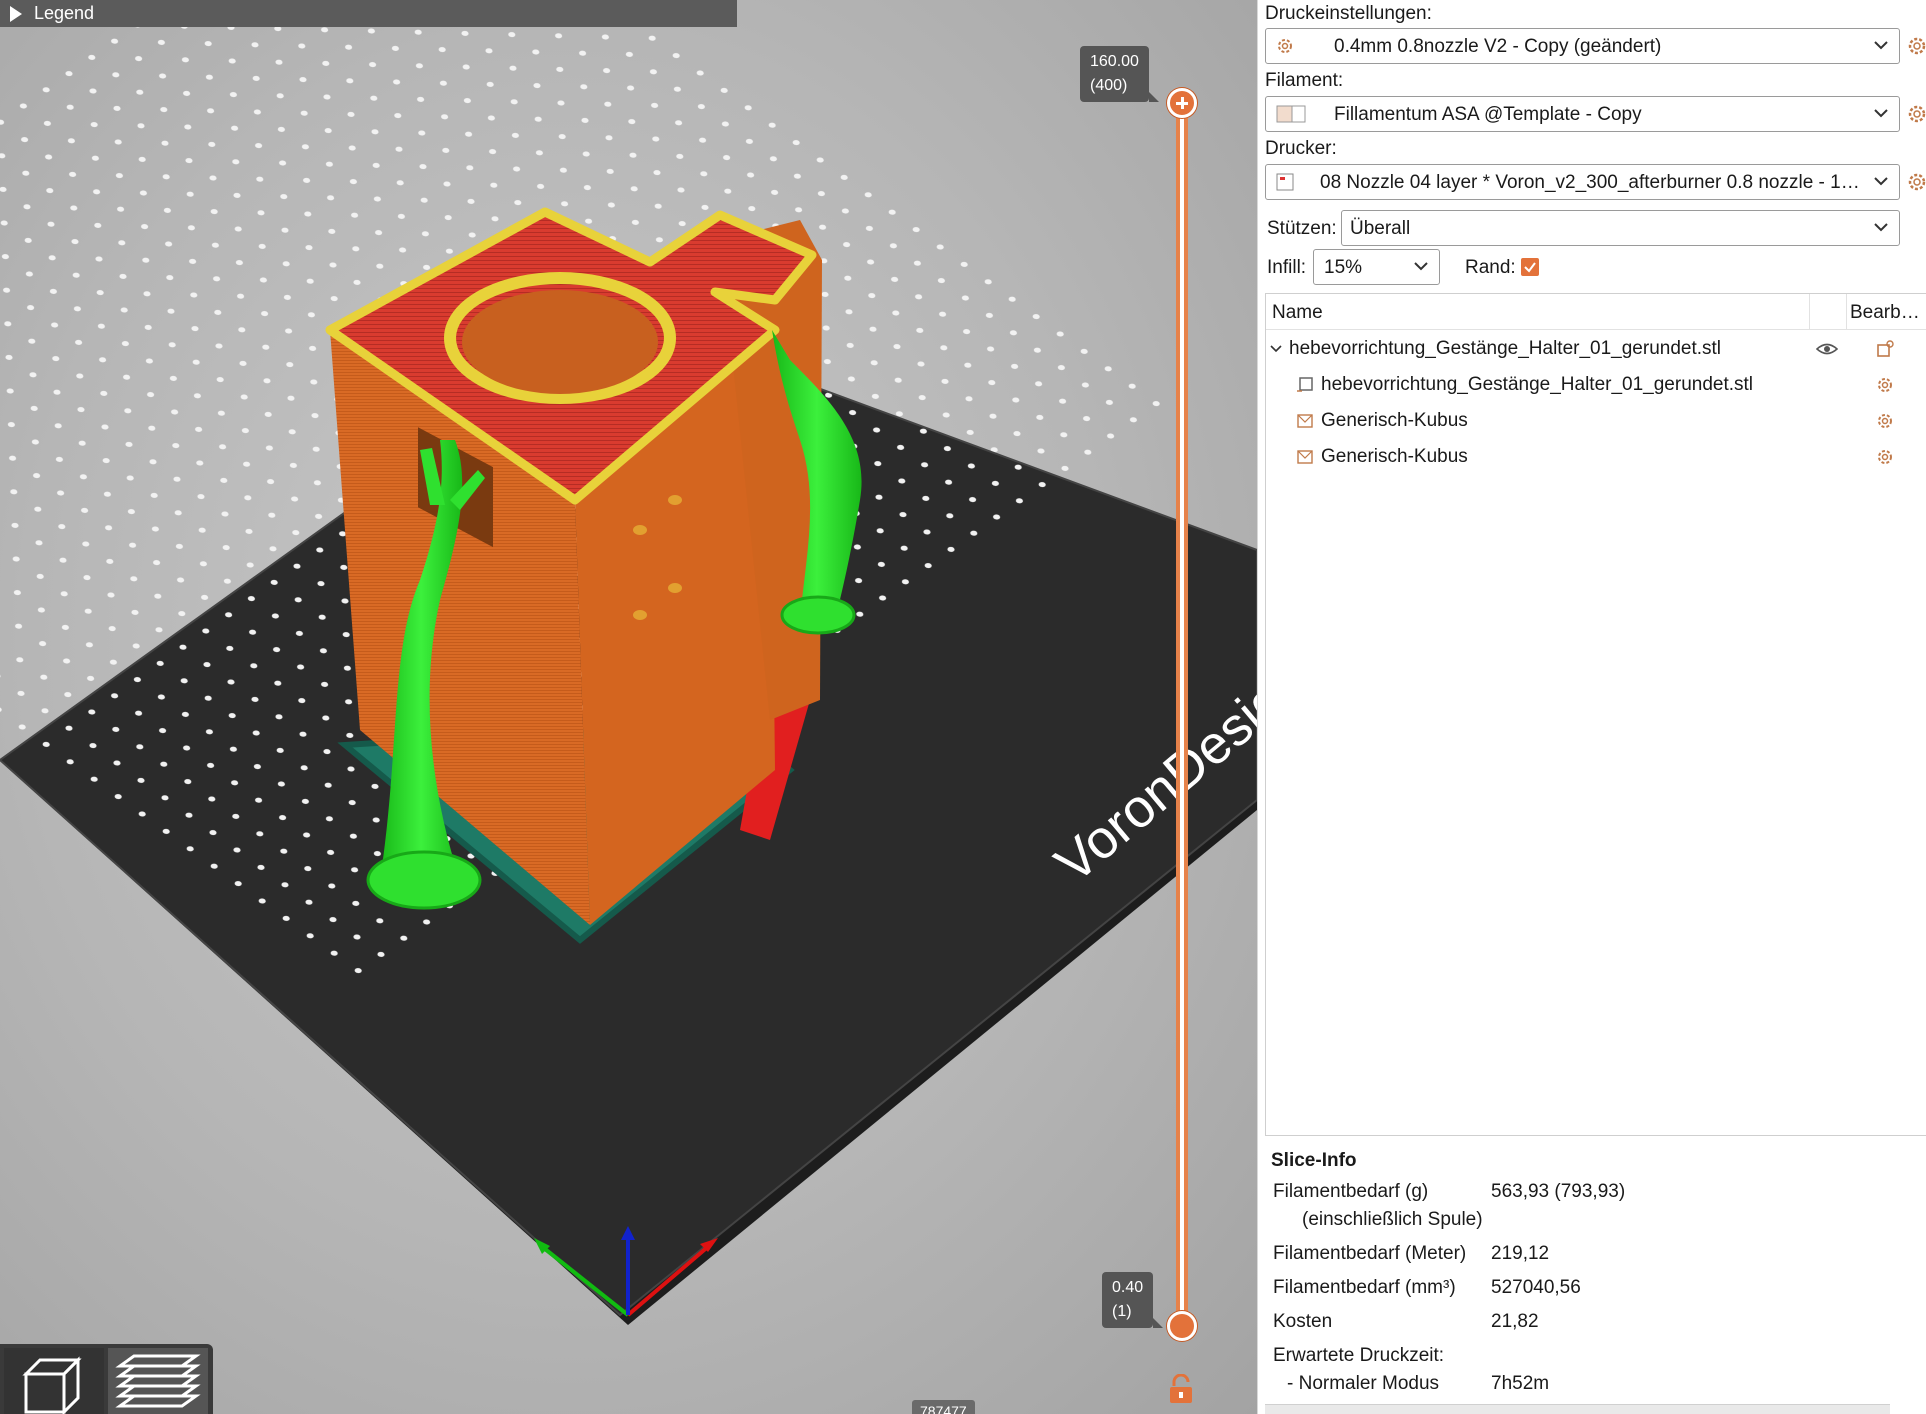  I want to click on slice-info-title: Slice-Info, so click(1314, 1160).